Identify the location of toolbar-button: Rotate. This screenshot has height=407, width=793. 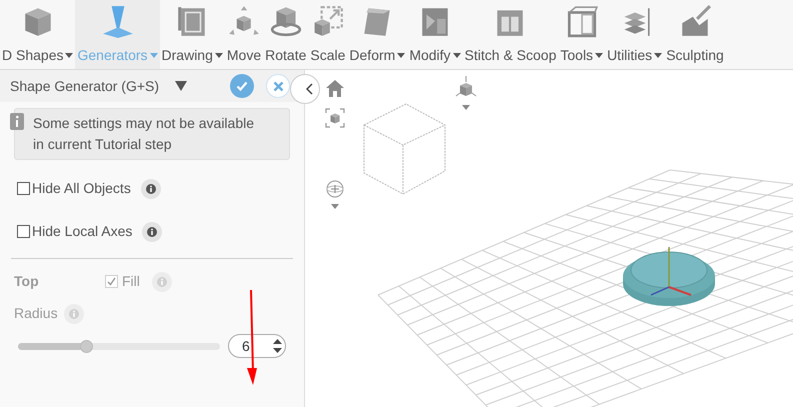
(285, 34).